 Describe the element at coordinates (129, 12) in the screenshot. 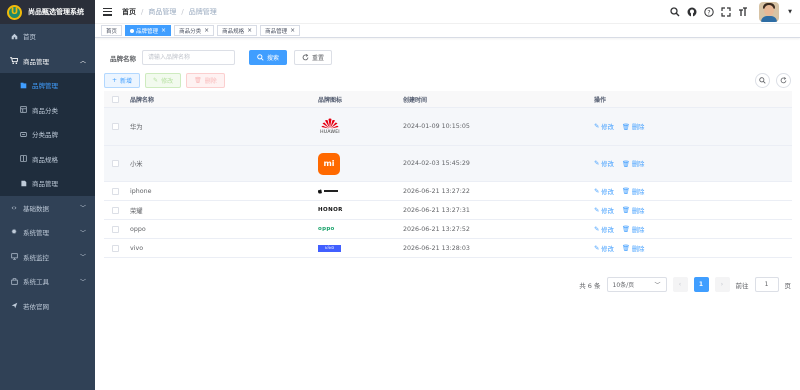

I see `breadcrumb-item: 首页` at that location.